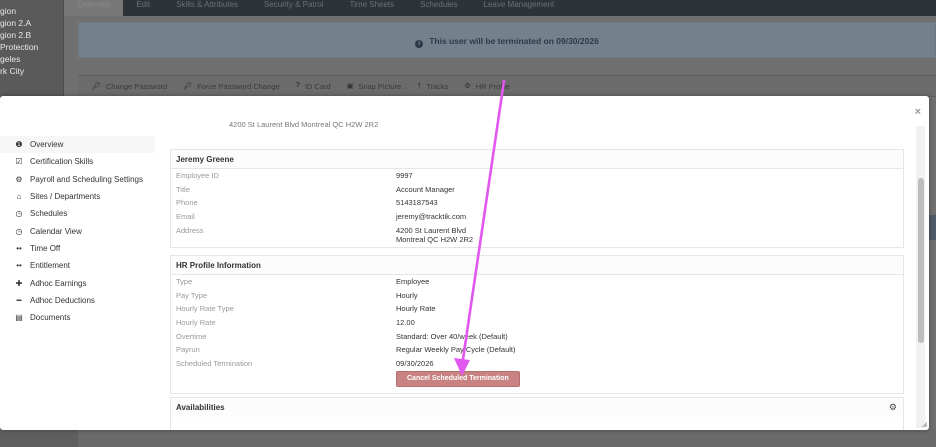  I want to click on detail-value: Hourly, so click(407, 295).